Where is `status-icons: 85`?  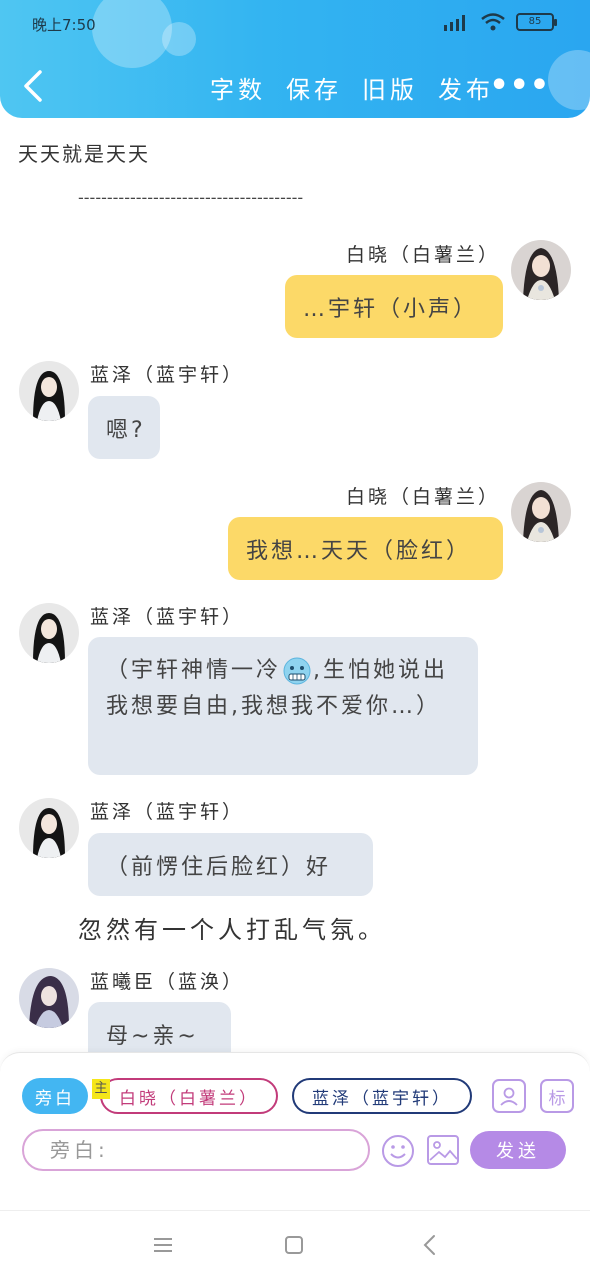 status-icons: 85 is located at coordinates (499, 22).